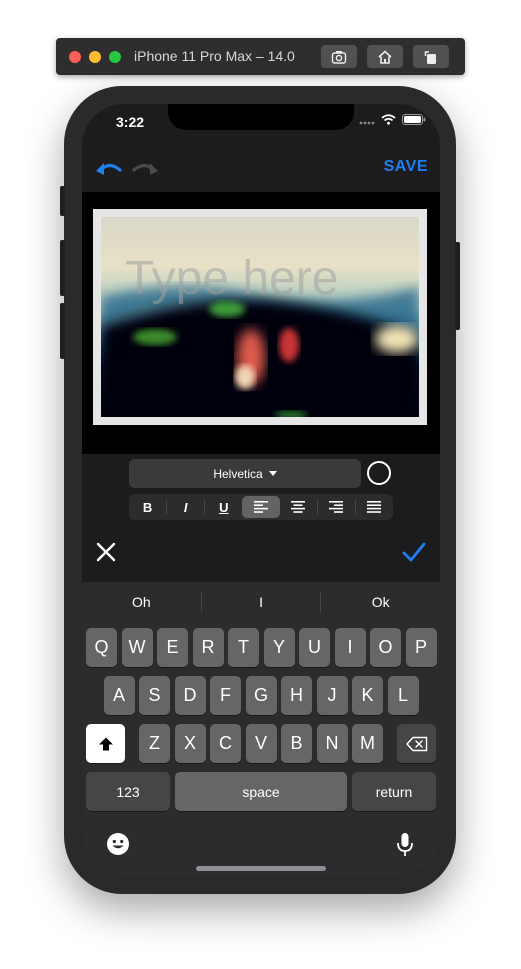 This screenshot has height=969, width=521. I want to click on suggestion-item: Oh, so click(141, 602).